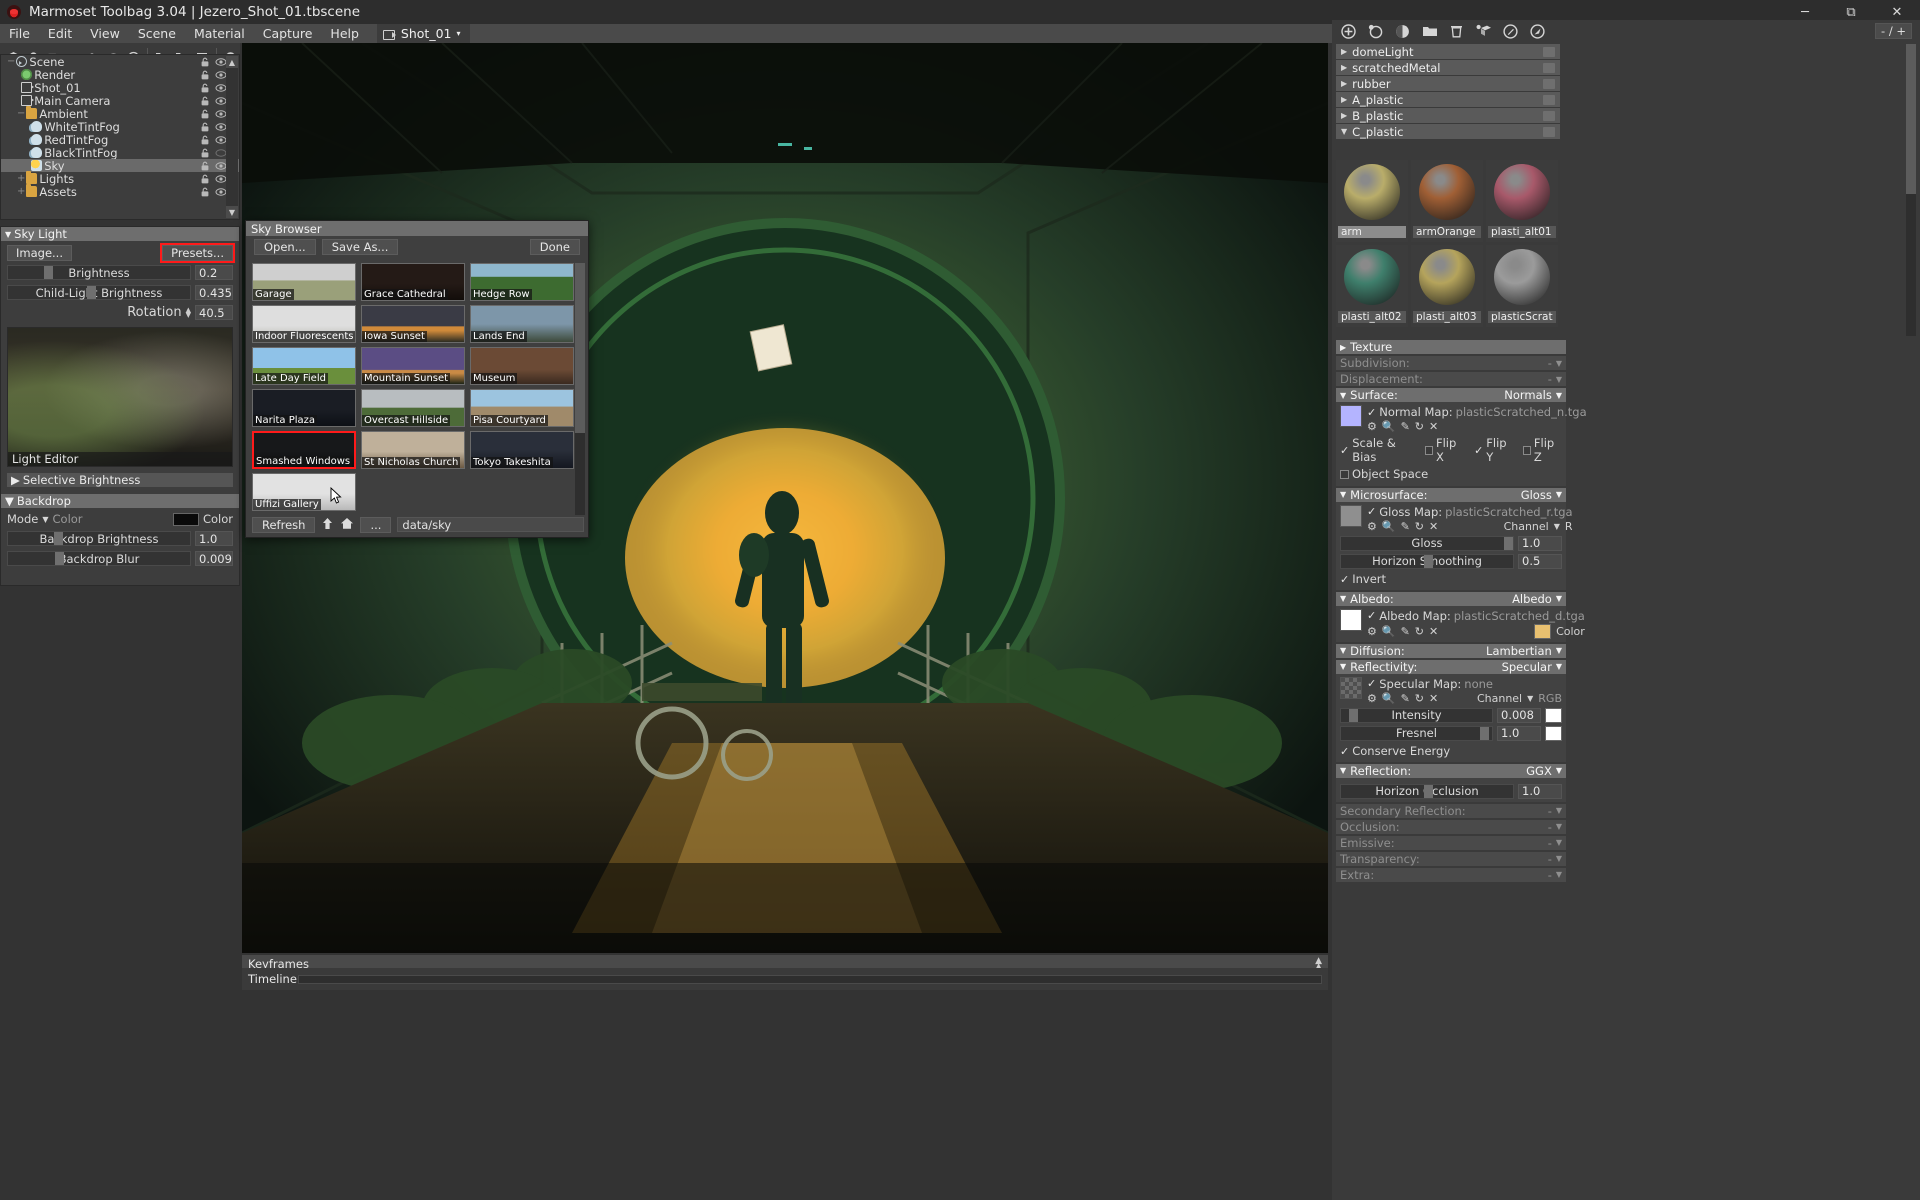  Describe the element at coordinates (232, 212) in the screenshot. I see `scroll-down-arrow: ▼` at that location.